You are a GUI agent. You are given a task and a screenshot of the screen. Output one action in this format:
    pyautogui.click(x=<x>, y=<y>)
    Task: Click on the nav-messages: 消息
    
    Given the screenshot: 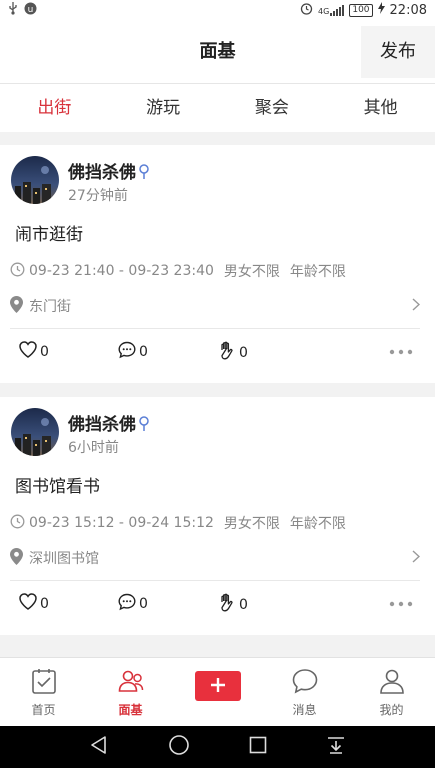 What is the action you would take?
    pyautogui.click(x=304, y=692)
    